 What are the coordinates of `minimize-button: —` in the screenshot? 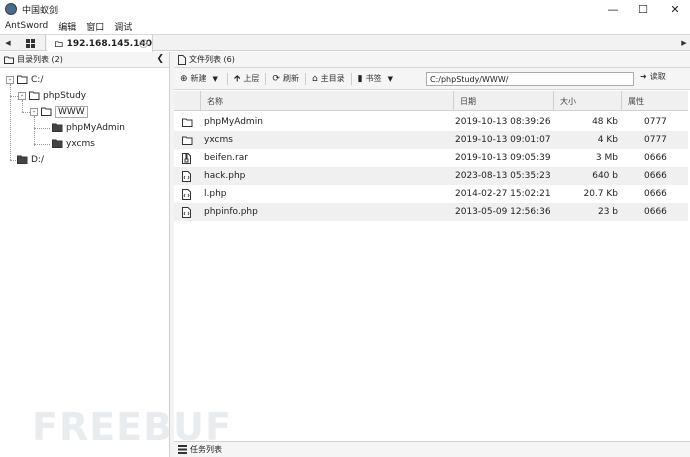 It's located at (613, 9).